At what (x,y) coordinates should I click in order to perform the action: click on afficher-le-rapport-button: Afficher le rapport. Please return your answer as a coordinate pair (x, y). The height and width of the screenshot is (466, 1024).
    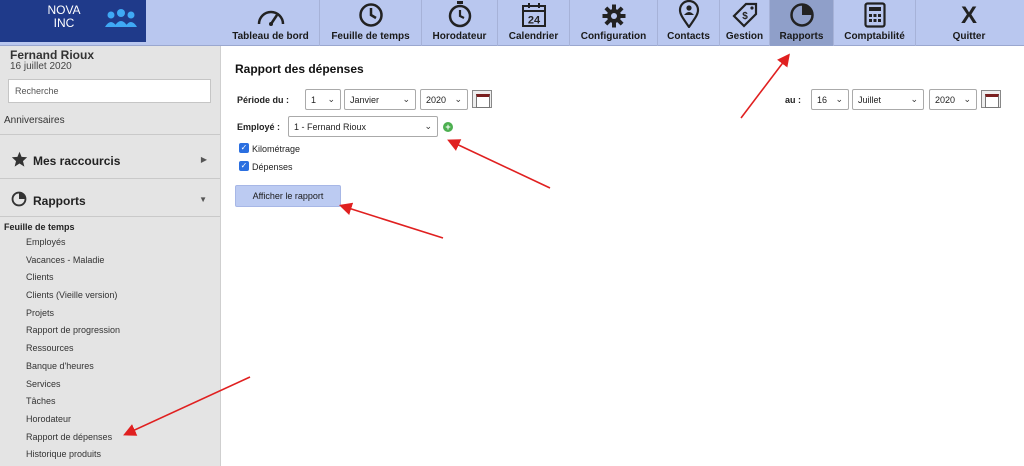
    Looking at the image, I should click on (288, 196).